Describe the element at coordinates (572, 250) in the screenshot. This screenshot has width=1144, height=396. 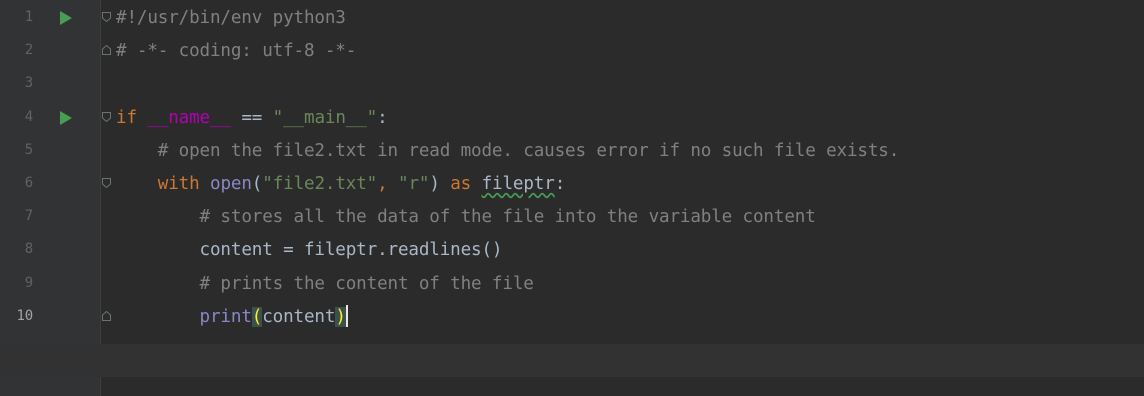
I see `code-line: 8 content = fileptr.readlines()` at that location.